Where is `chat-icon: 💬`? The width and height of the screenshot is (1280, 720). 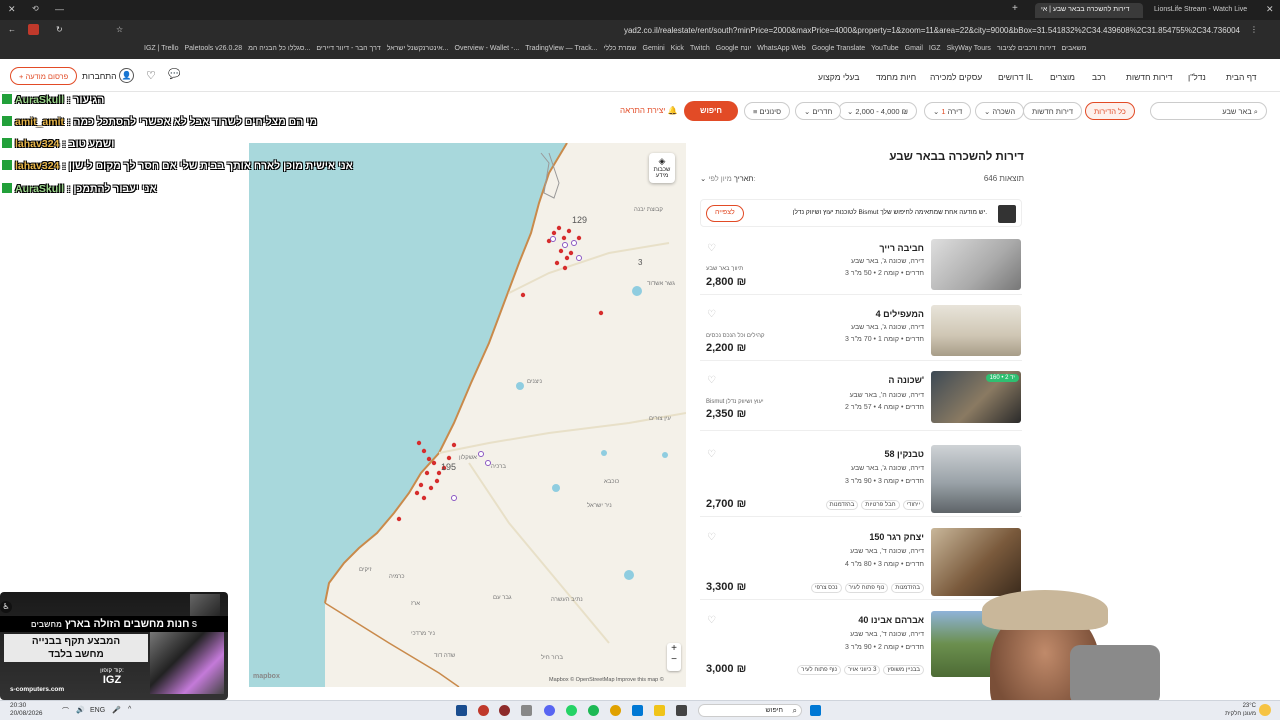
chat-icon: 💬 is located at coordinates (174, 74).